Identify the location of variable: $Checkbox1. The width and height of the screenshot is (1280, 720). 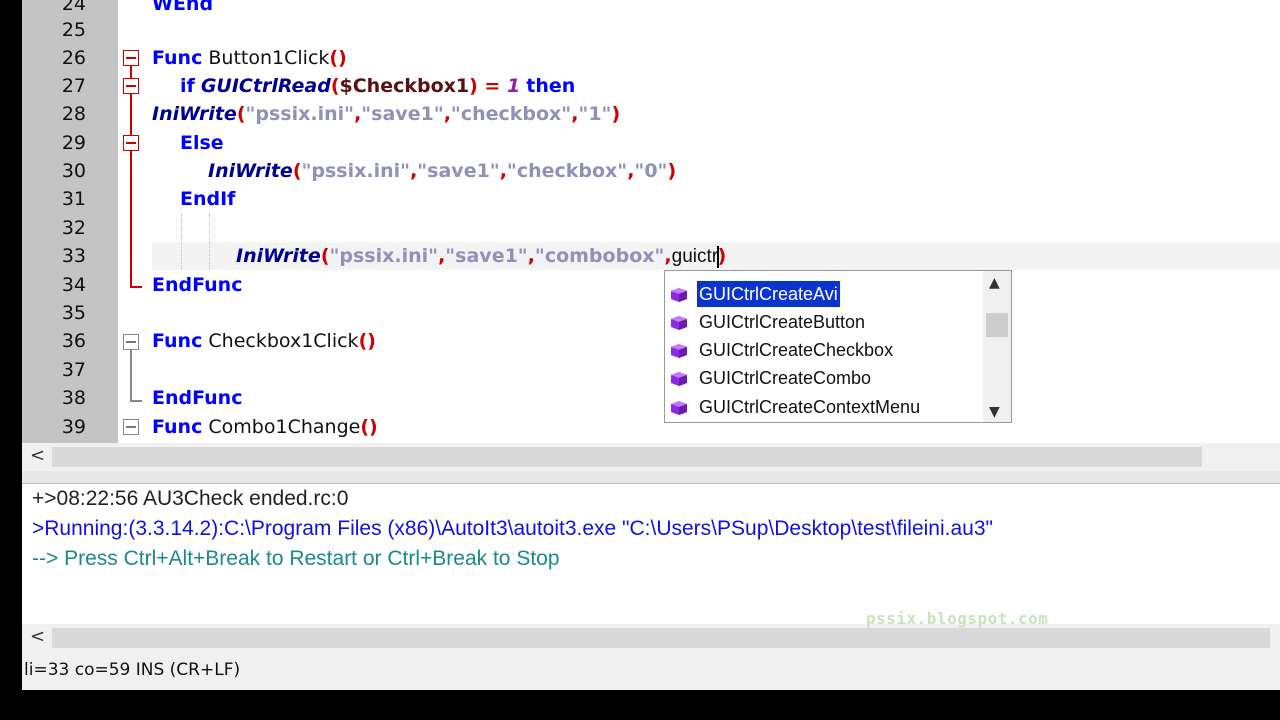
(404, 86).